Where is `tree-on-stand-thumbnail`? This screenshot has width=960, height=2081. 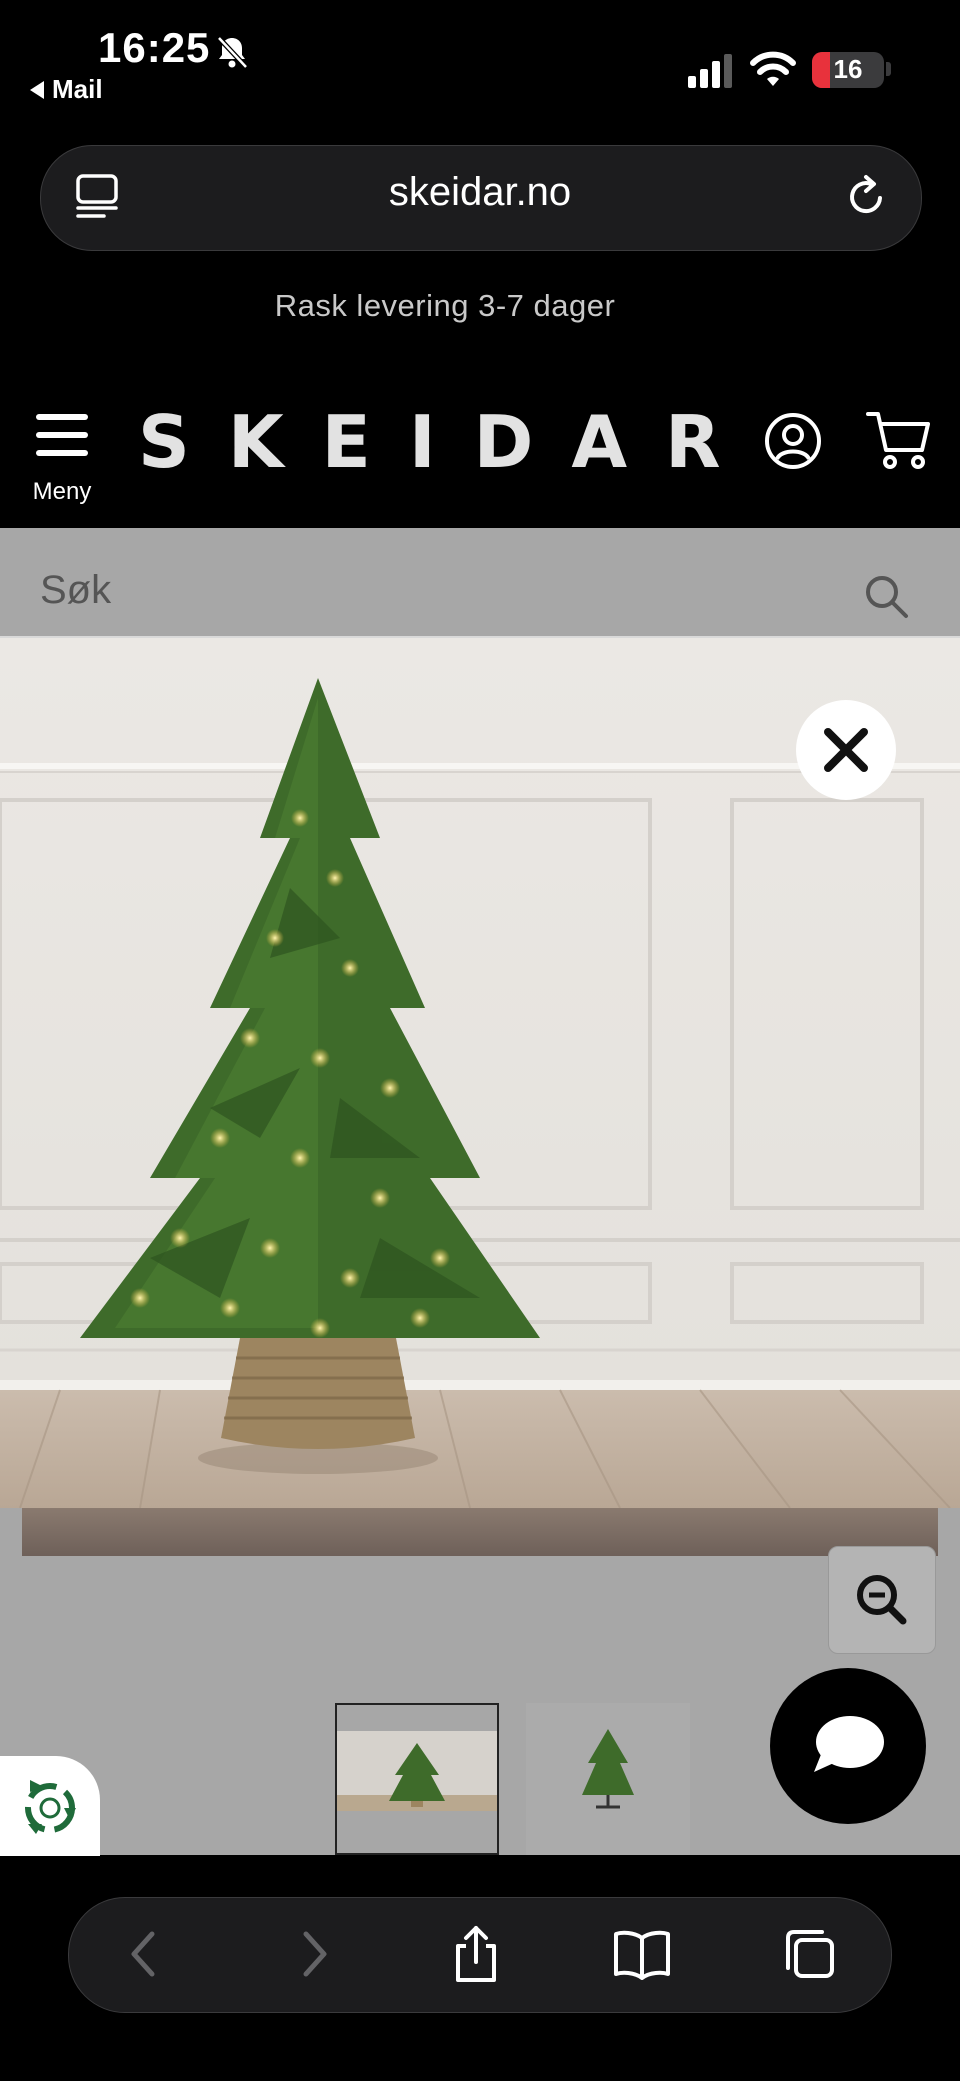 tree-on-stand-thumbnail is located at coordinates (608, 1769).